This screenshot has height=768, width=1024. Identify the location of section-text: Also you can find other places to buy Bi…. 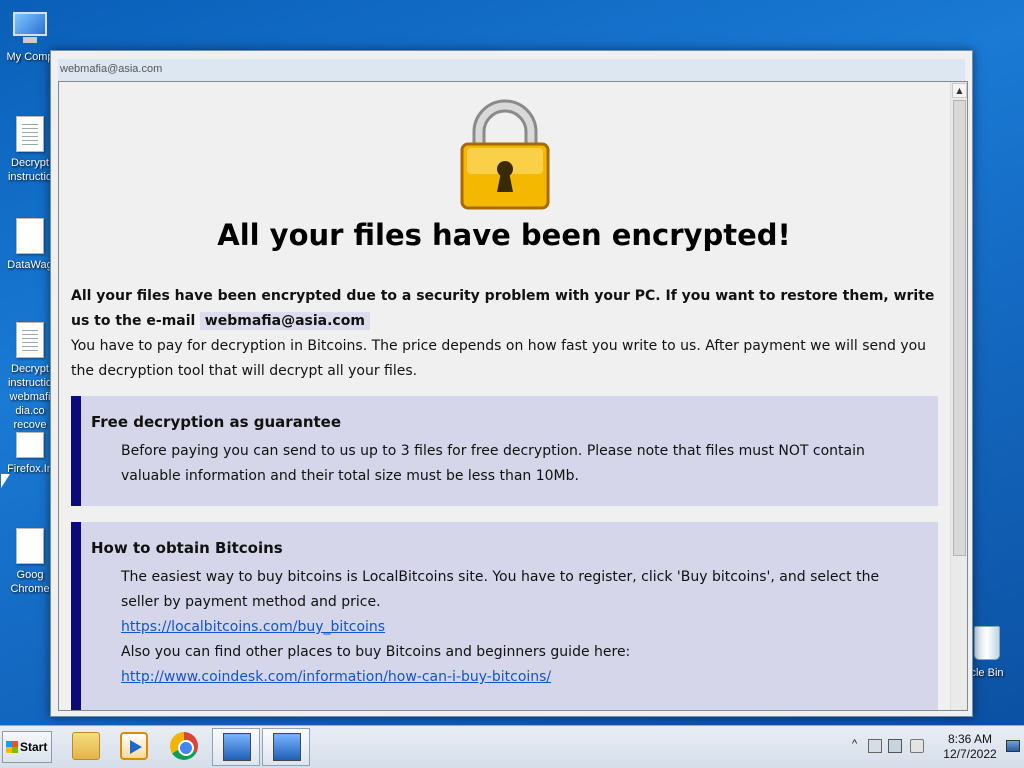
(376, 652).